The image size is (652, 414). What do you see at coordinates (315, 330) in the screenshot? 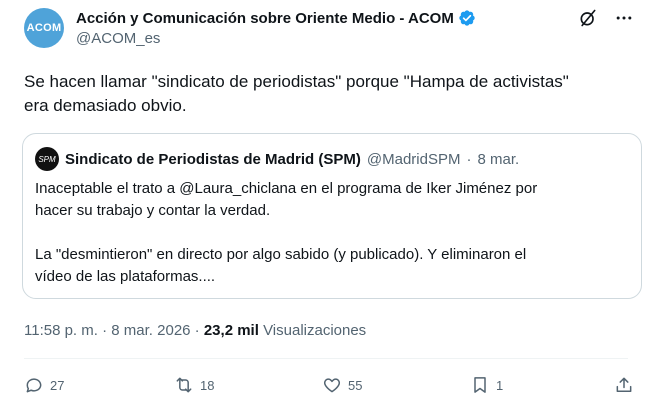
I see `views-label: Visualizaciones` at bounding box center [315, 330].